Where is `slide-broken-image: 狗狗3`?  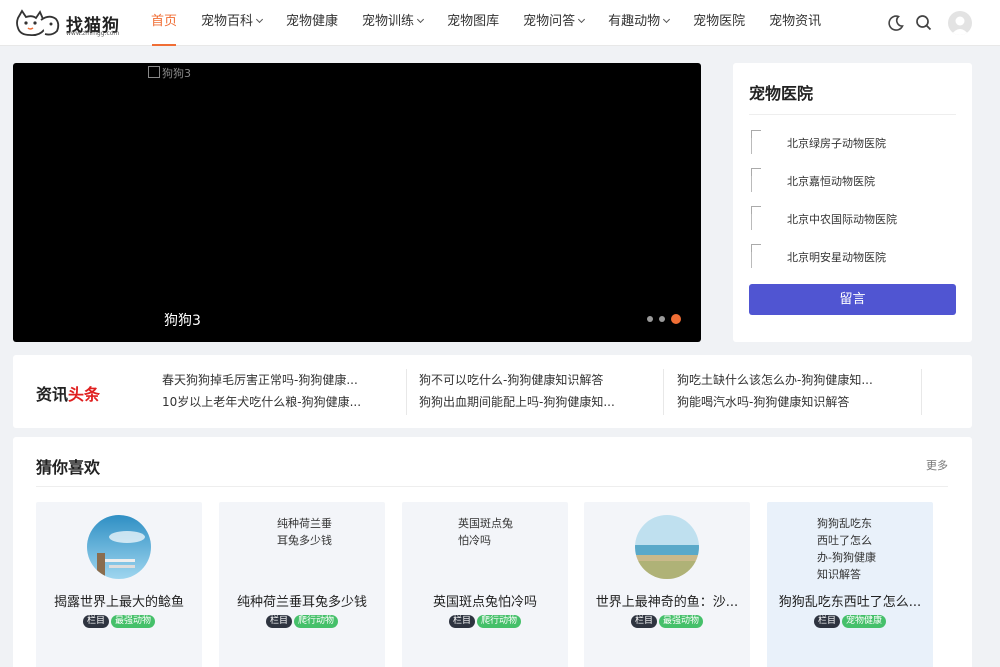 slide-broken-image: 狗狗3 is located at coordinates (169, 73).